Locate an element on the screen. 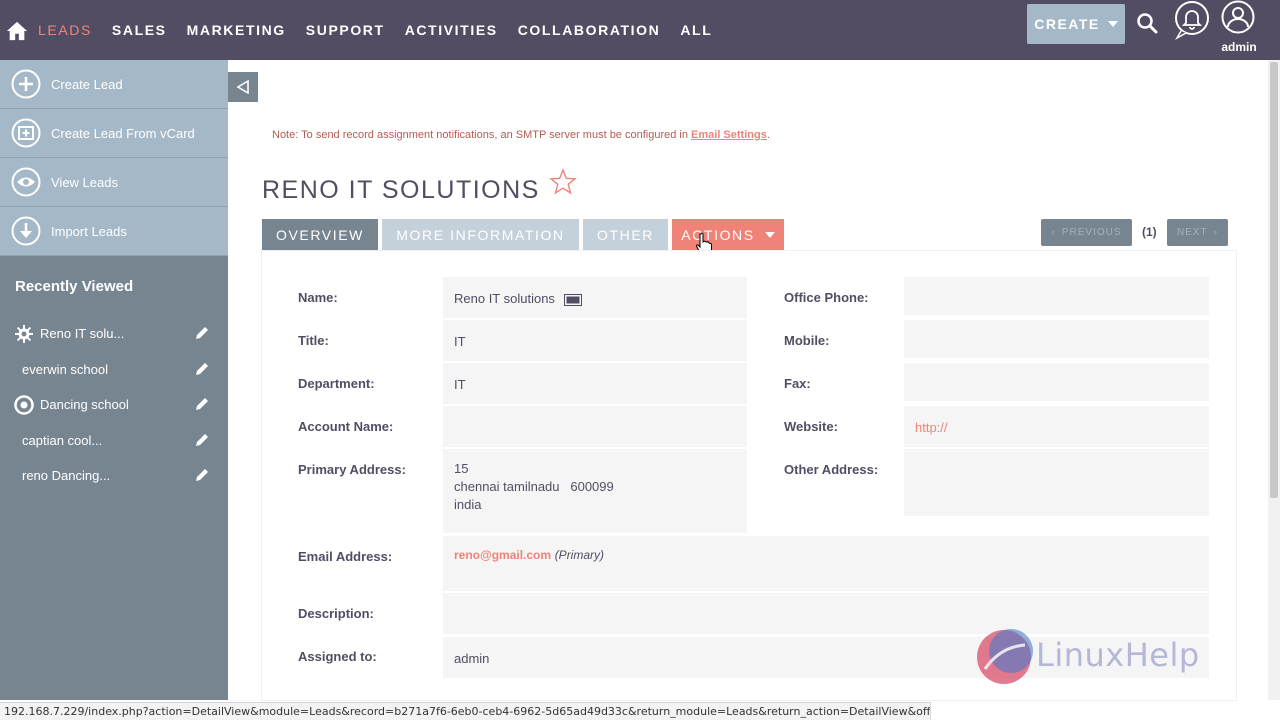 The width and height of the screenshot is (1280, 720). create-button: CREATE is located at coordinates (1076, 24).